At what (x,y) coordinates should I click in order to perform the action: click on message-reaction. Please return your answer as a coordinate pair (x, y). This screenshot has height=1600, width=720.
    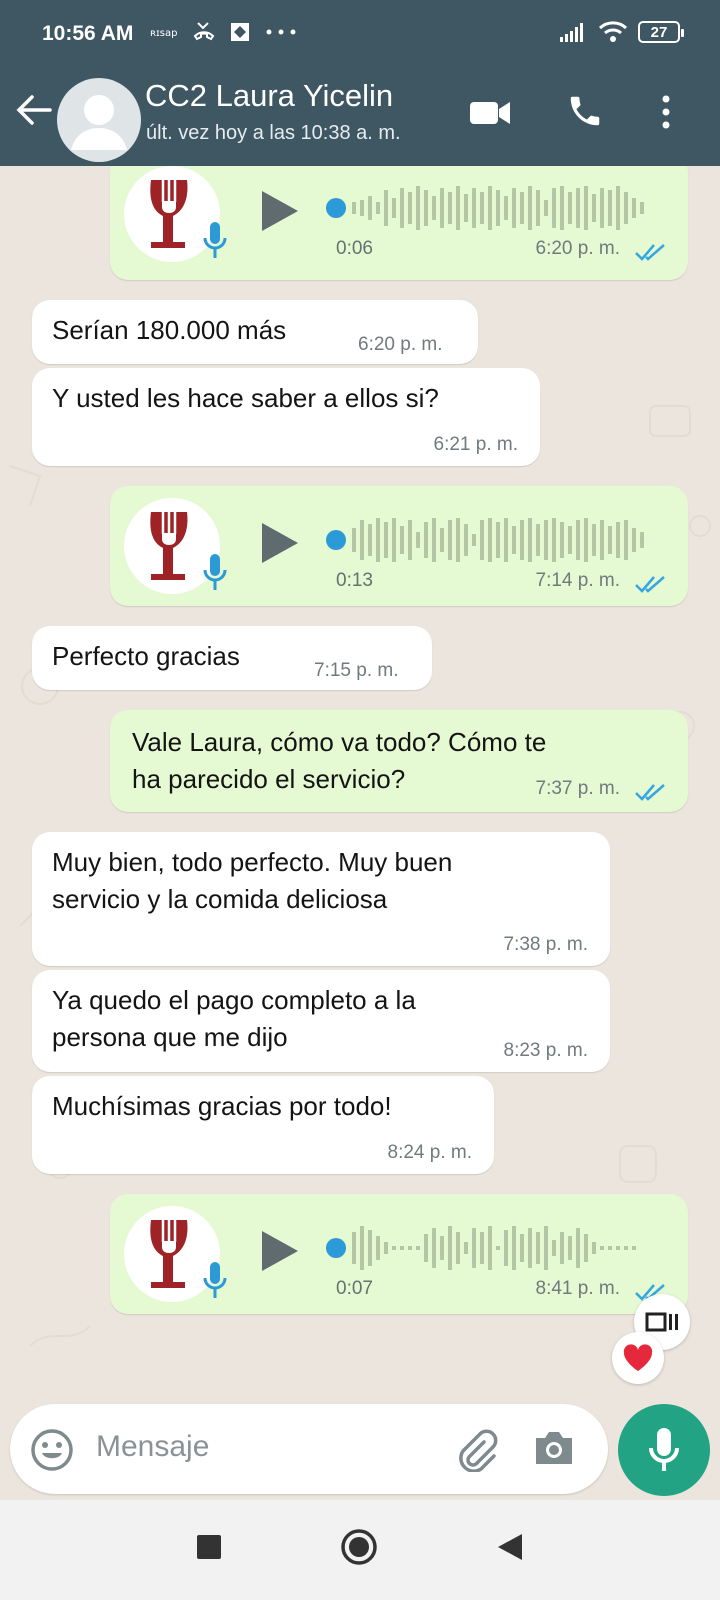
    Looking at the image, I should click on (638, 1358).